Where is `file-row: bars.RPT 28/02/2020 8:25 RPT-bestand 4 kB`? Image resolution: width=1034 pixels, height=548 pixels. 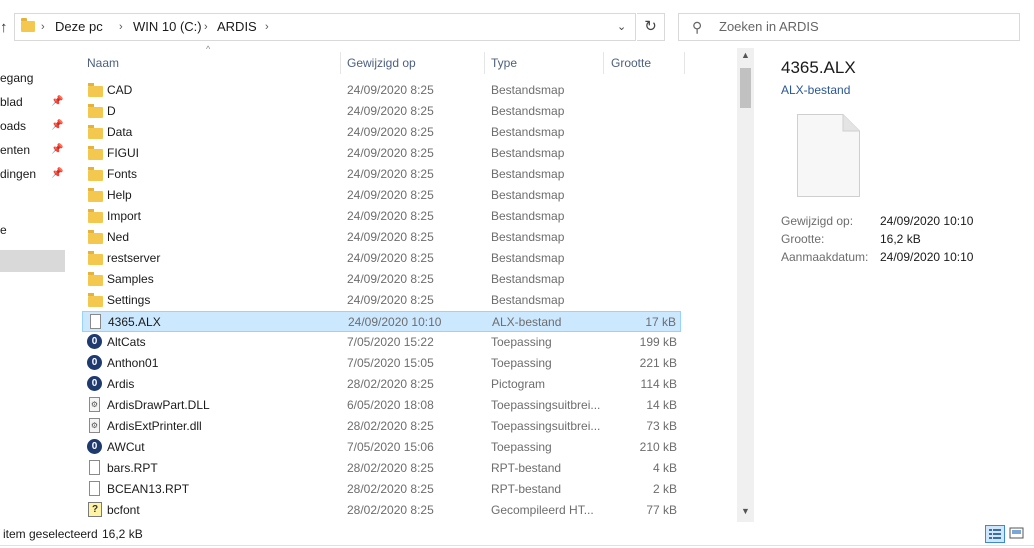 file-row: bars.RPT 28/02/2020 8:25 RPT-bestand 4 kB is located at coordinates (381, 468).